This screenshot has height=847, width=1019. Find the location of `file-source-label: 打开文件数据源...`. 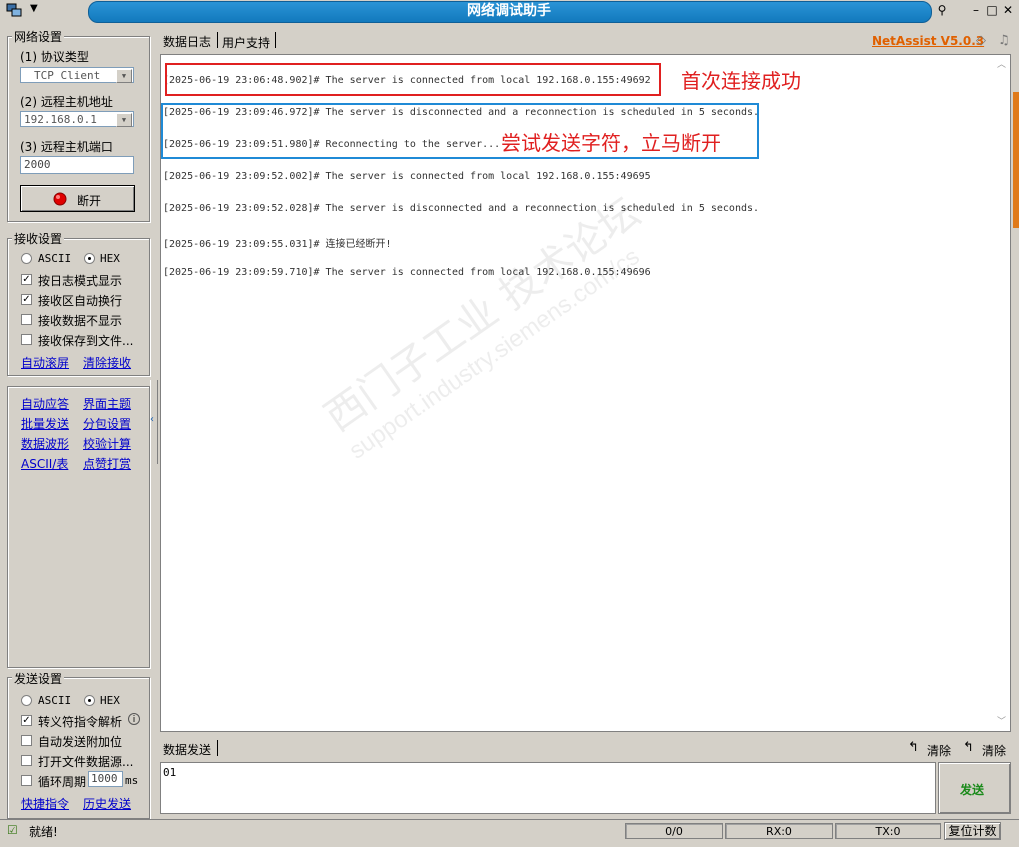

file-source-label: 打开文件数据源... is located at coordinates (86, 762).